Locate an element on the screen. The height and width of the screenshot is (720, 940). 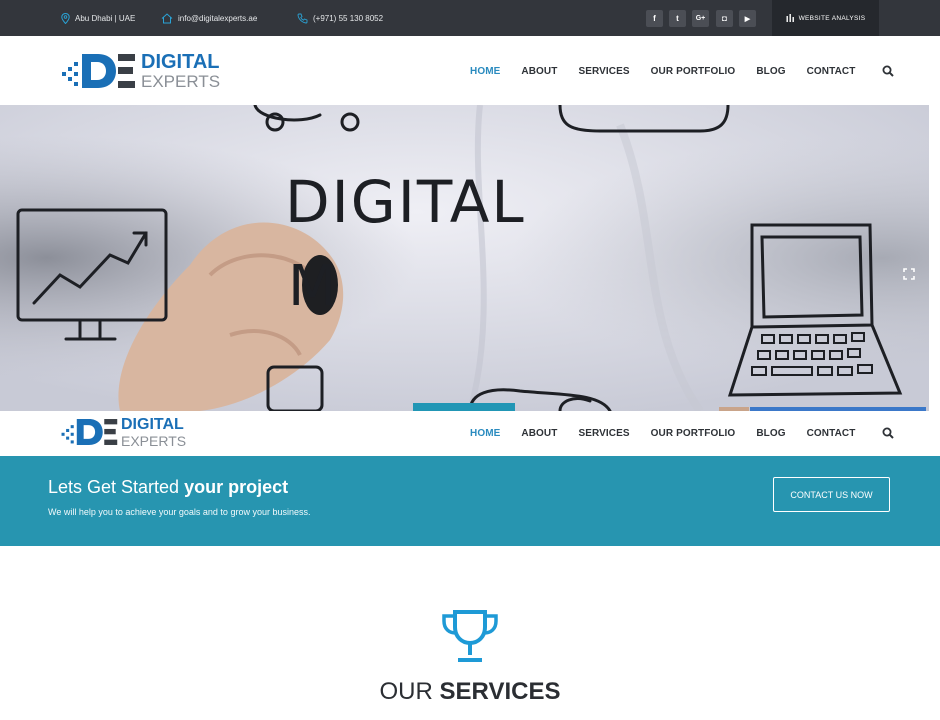
services-title-bold: SERVICES is located at coordinates (500, 691).